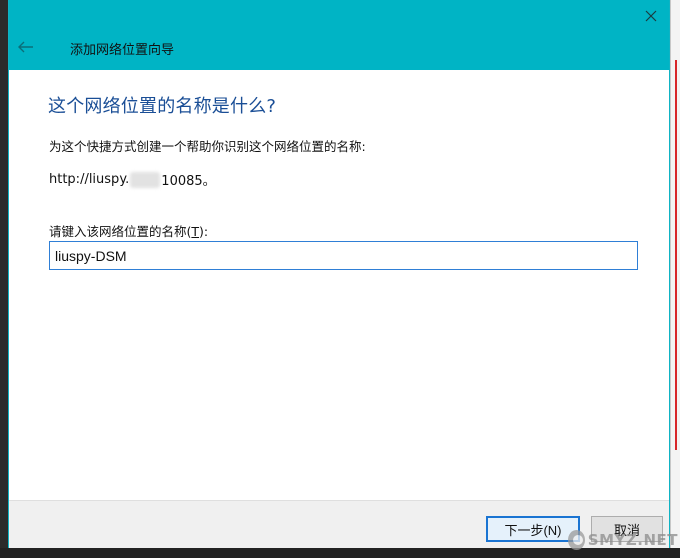 The image size is (680, 558). I want to click on taskbar-edge, so click(340, 553).